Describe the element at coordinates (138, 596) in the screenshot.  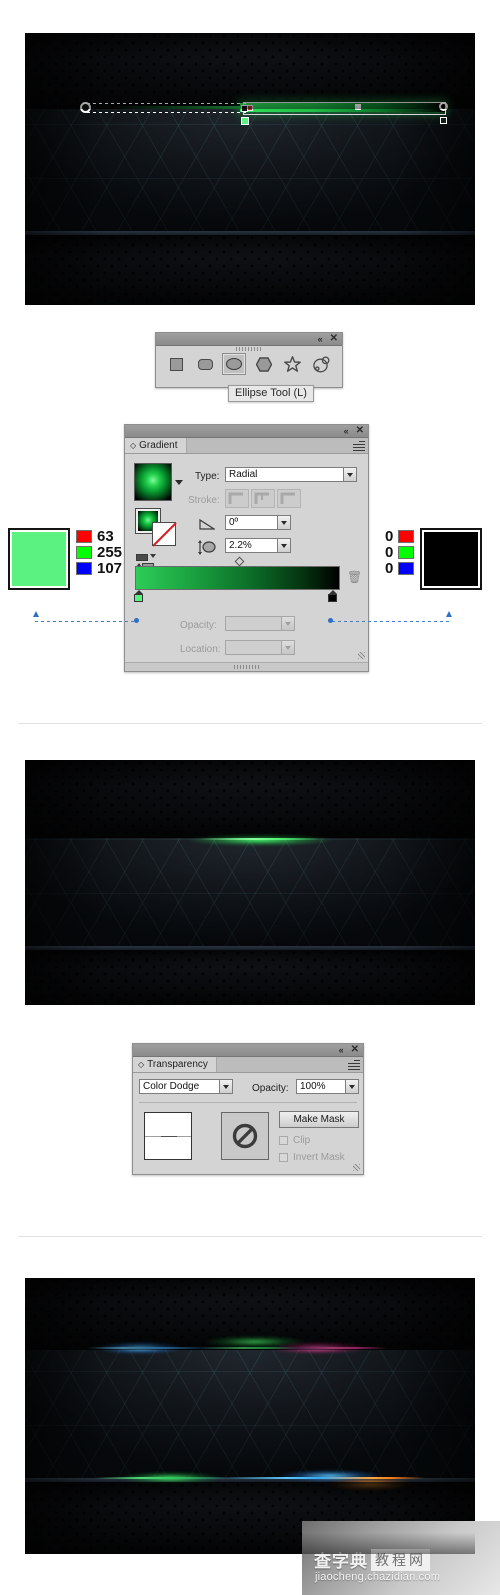
I see `gradient-stop-start` at that location.